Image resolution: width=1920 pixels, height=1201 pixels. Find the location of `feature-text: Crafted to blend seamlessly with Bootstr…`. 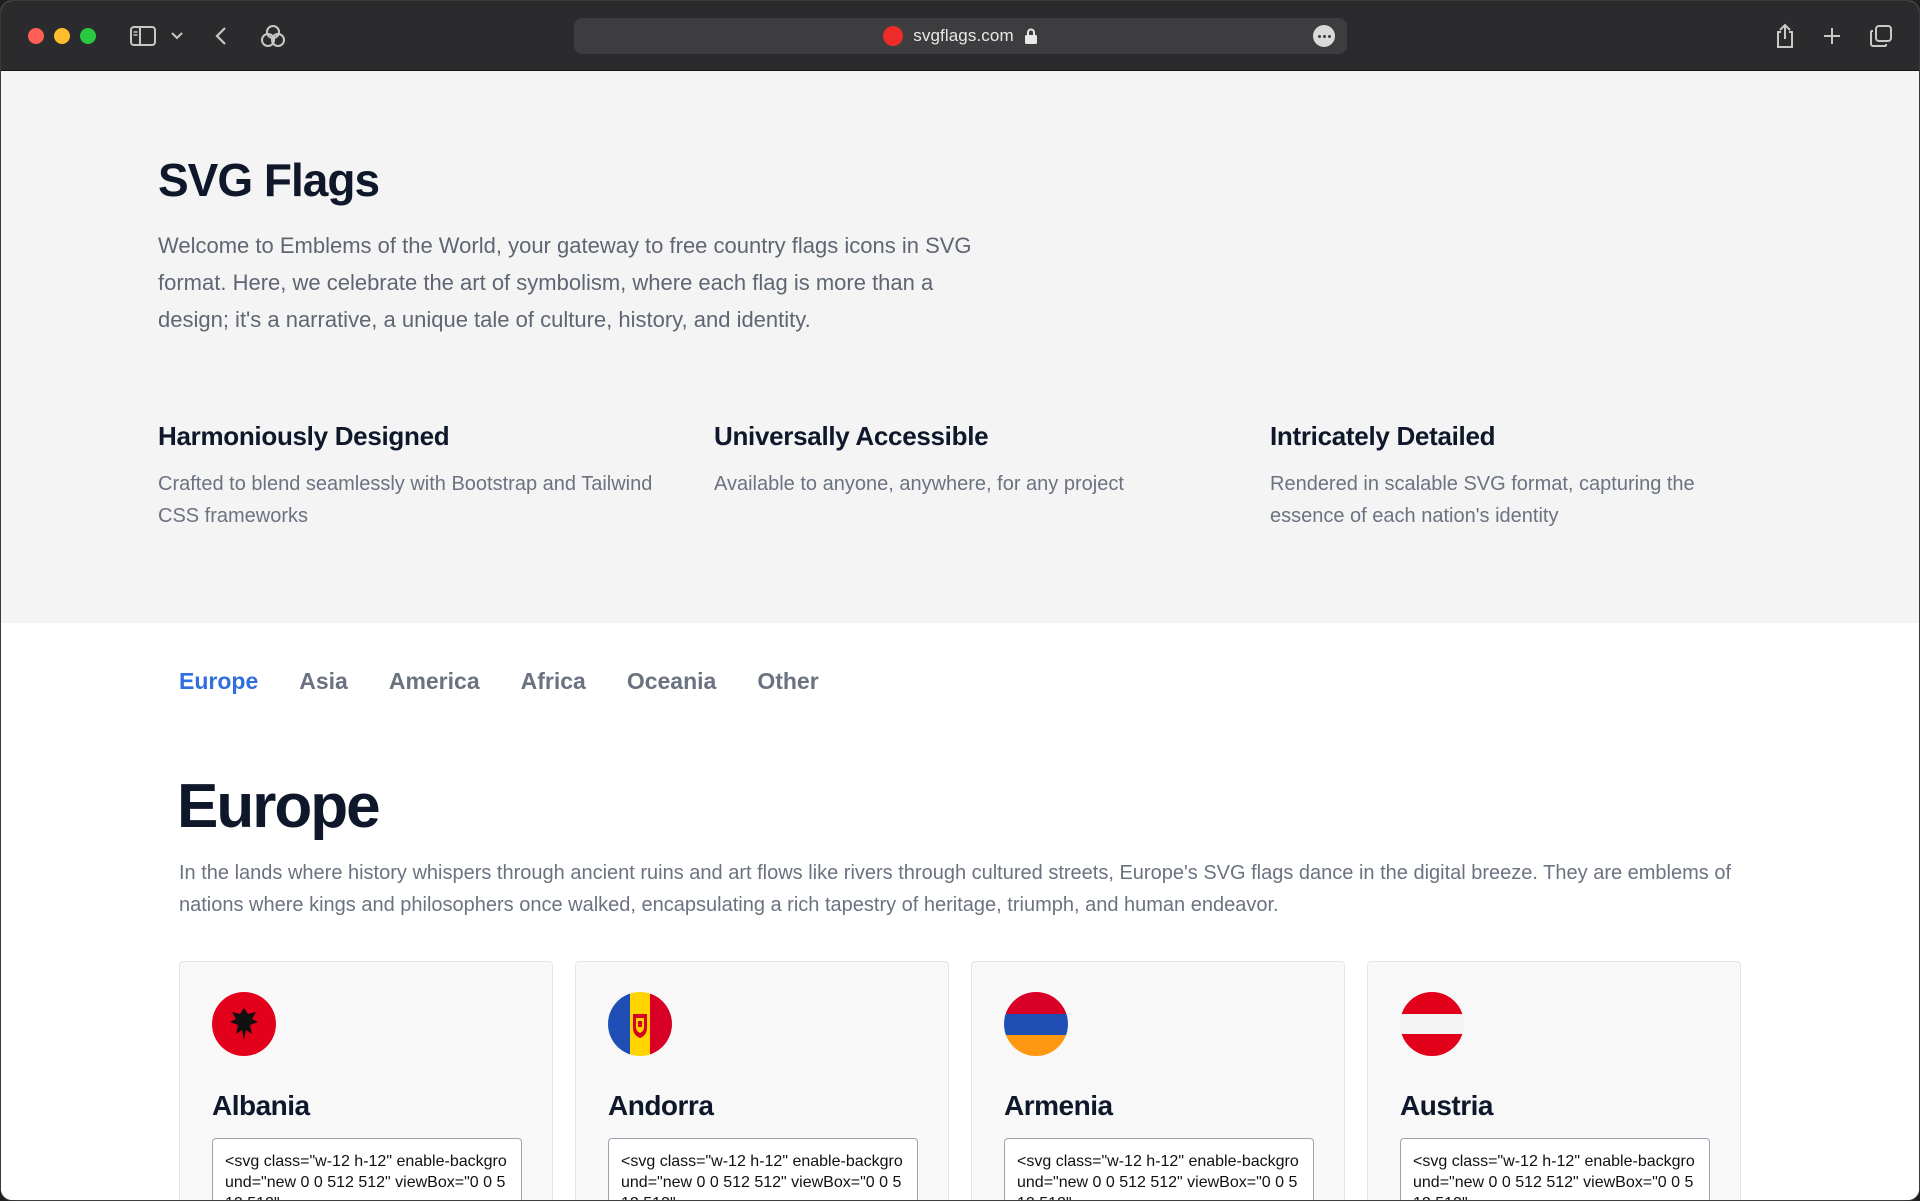

feature-text: Crafted to blend seamlessly with Bootstr… is located at coordinates (405, 500).